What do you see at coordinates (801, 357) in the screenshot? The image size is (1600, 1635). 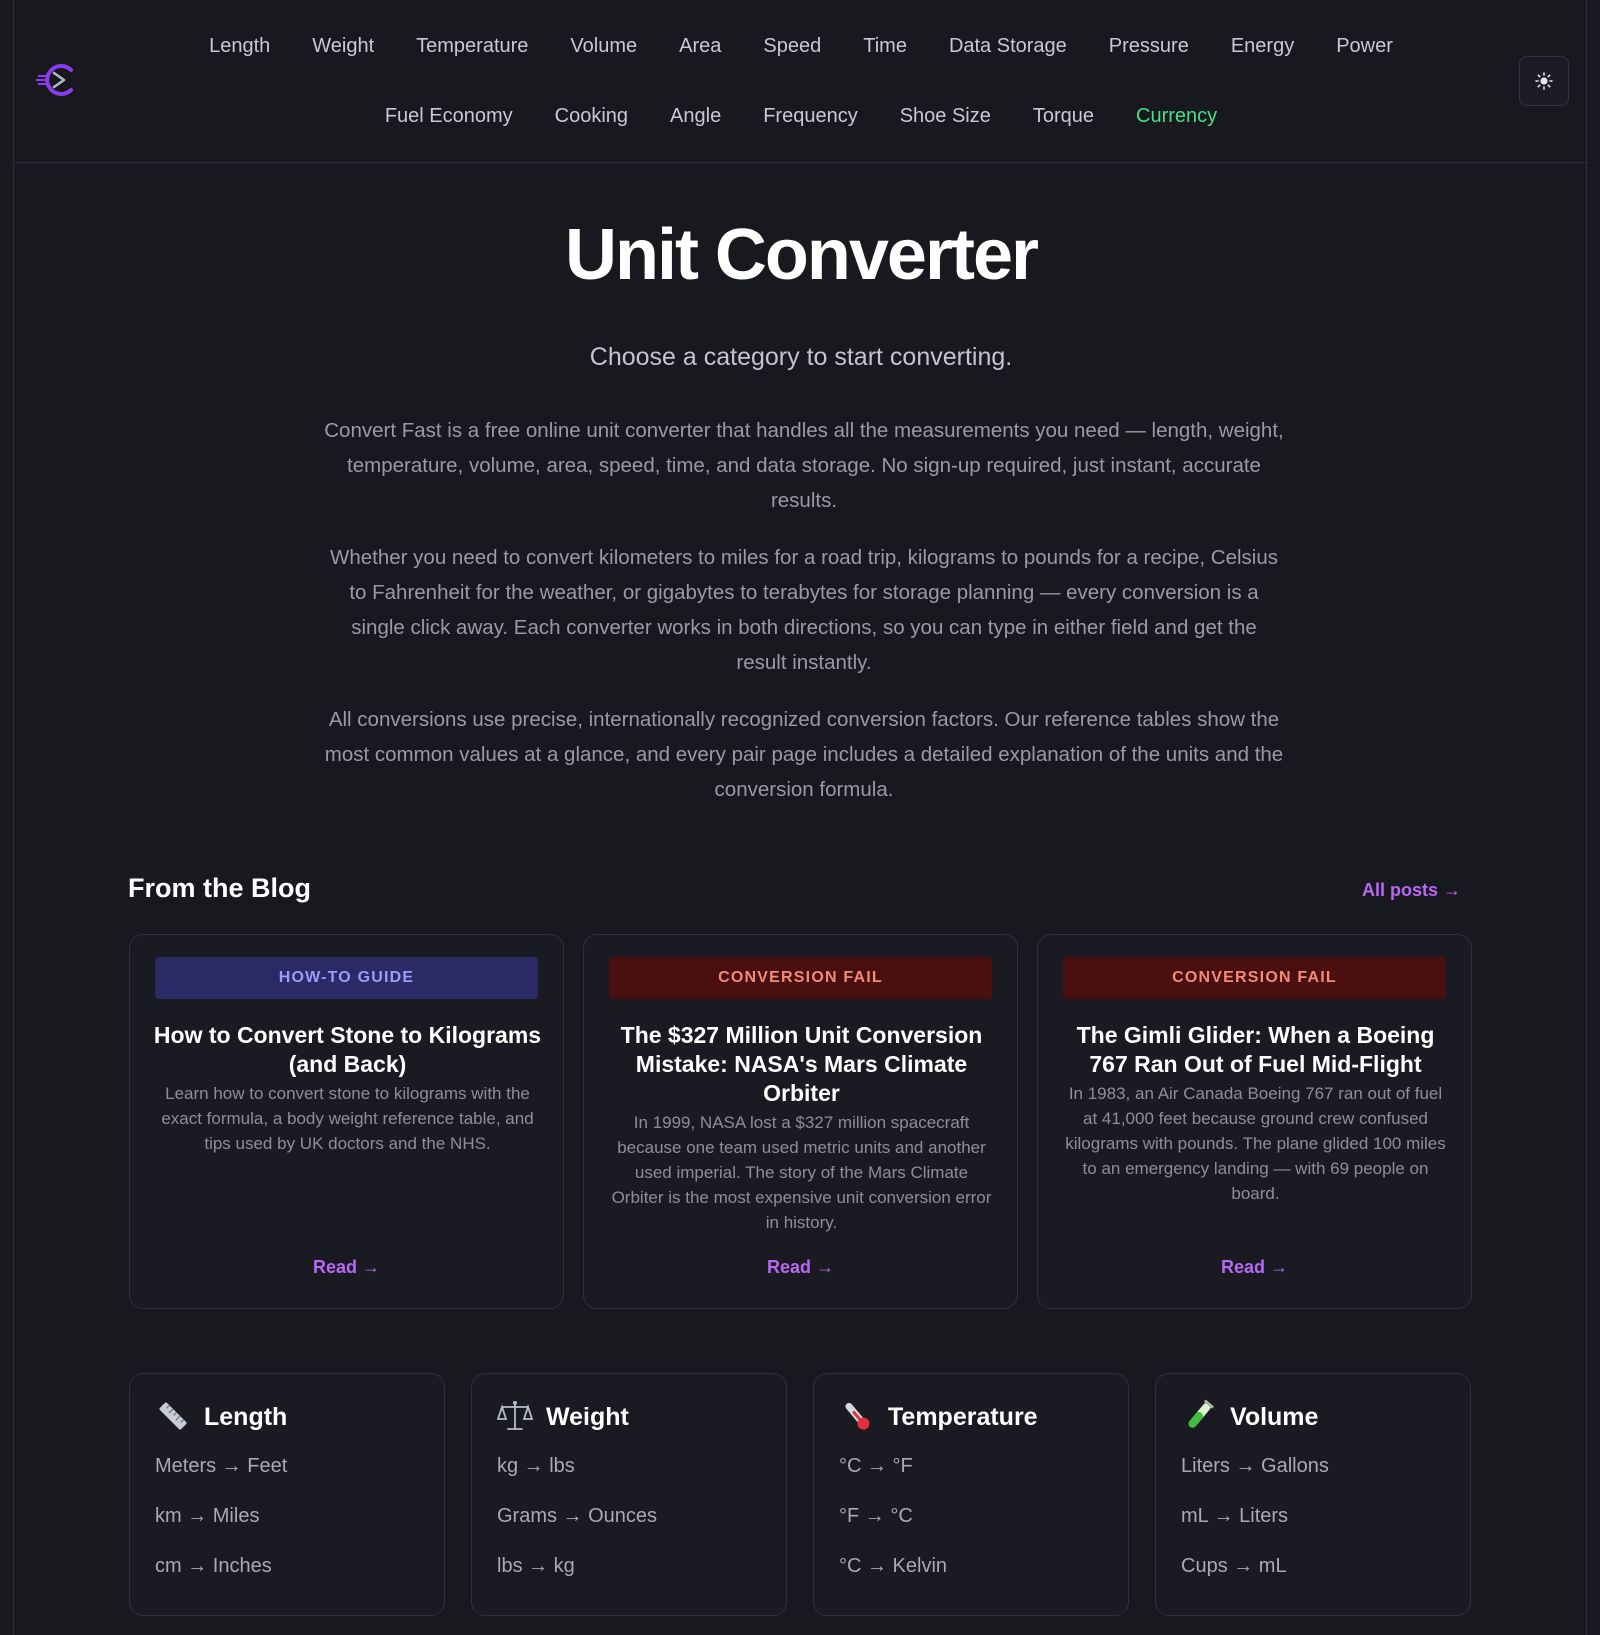 I see `page-subtitle: Choose a category to start converting.` at bounding box center [801, 357].